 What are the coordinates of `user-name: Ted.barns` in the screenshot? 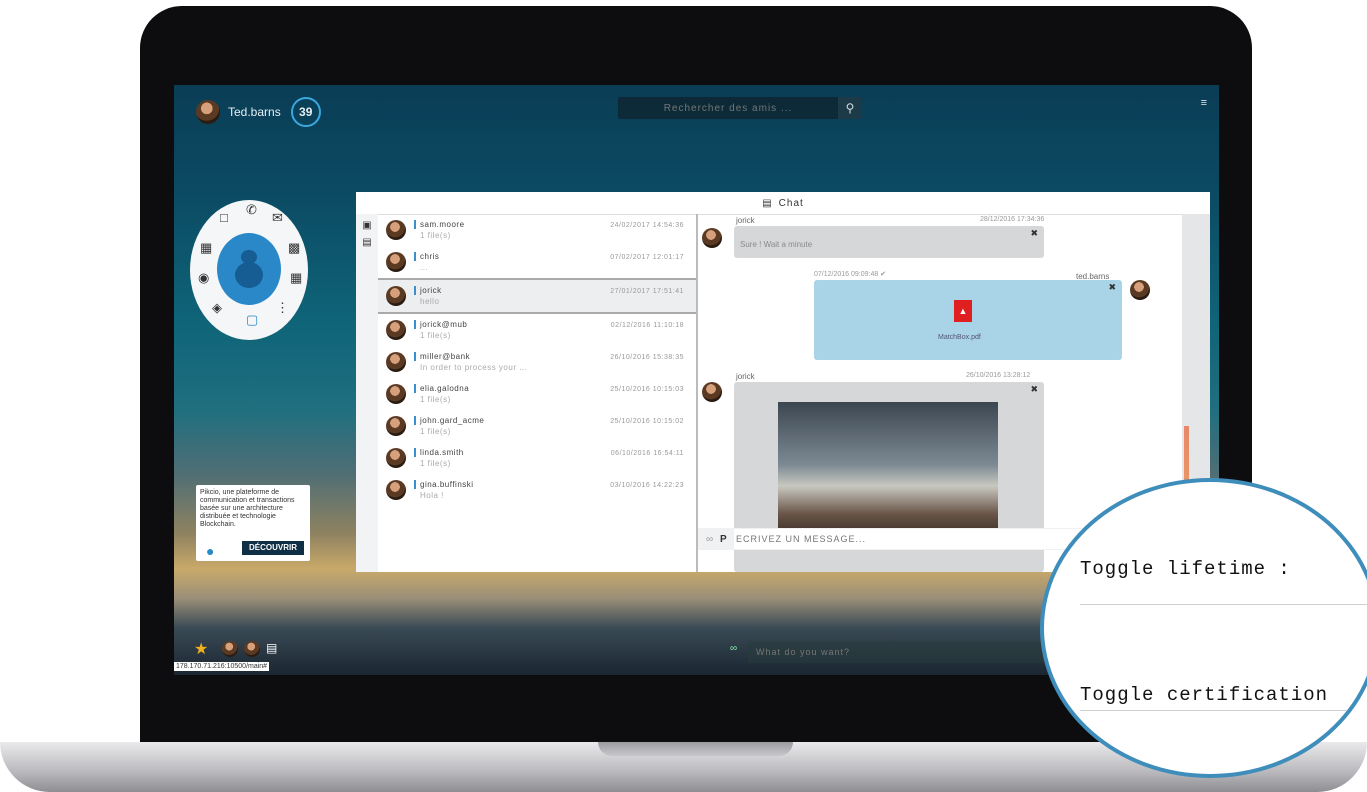 It's located at (254, 112).